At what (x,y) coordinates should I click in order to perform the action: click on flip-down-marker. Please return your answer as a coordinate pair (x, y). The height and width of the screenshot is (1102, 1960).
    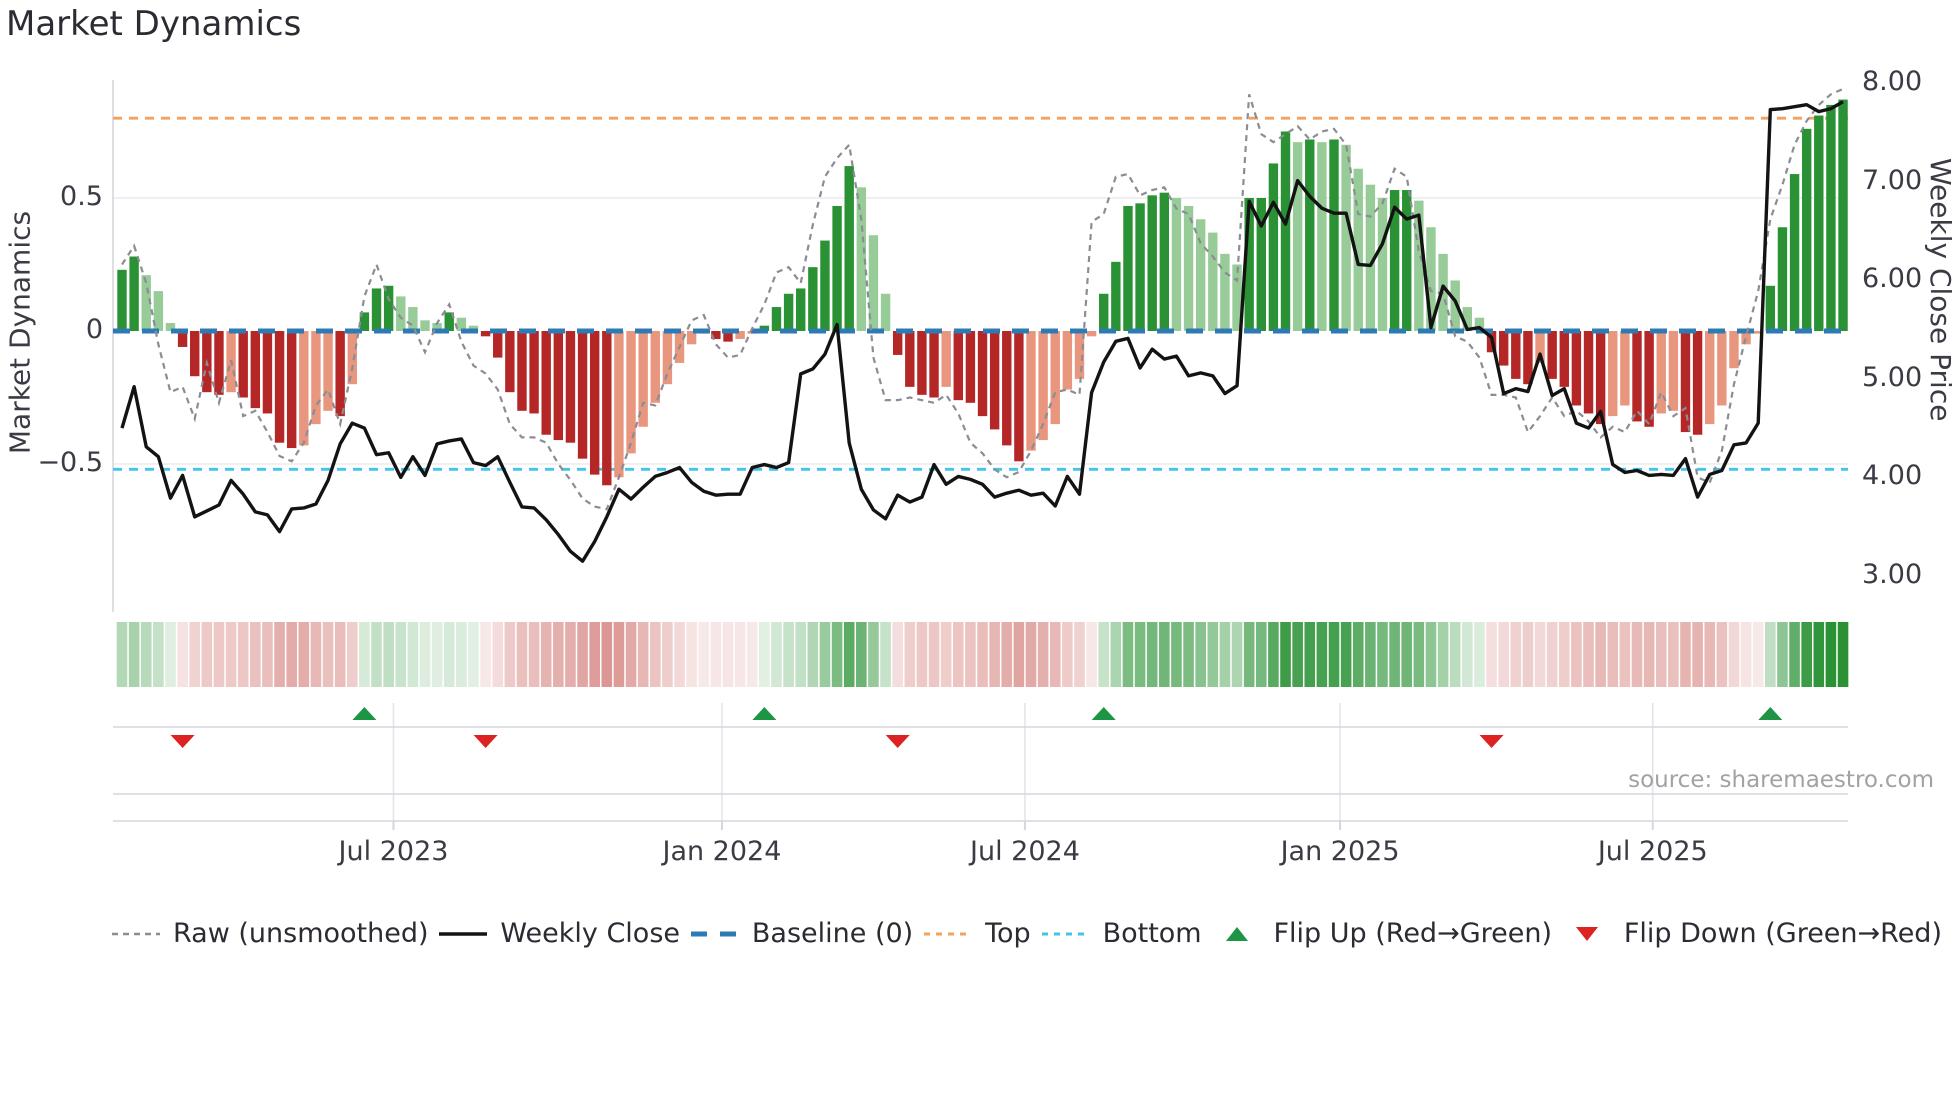
    Looking at the image, I should click on (182, 741).